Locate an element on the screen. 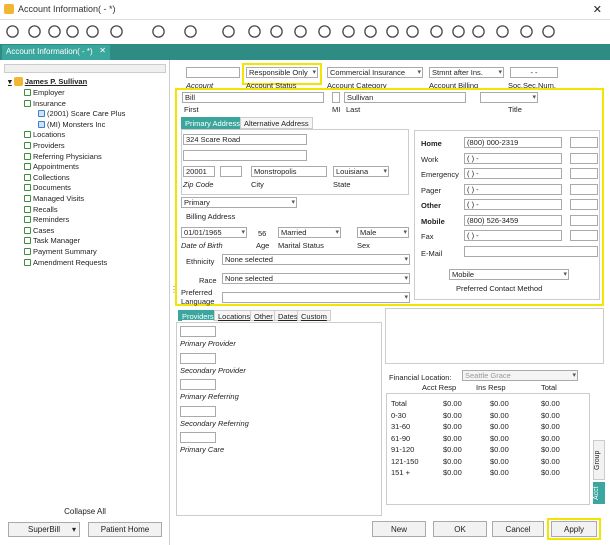 The image size is (610, 545). primary-ref-provider-field is located at coordinates (198, 384).